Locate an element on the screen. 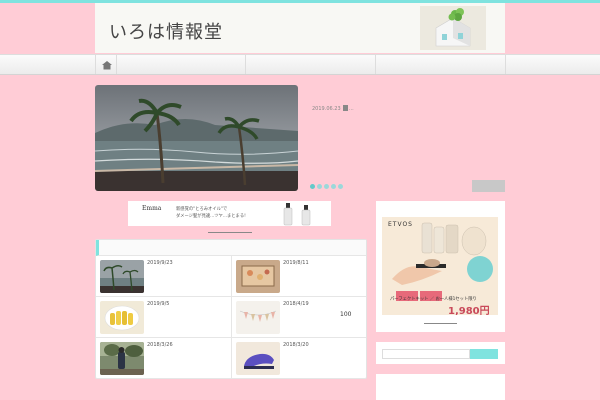  nav-home is located at coordinates (106, 64).